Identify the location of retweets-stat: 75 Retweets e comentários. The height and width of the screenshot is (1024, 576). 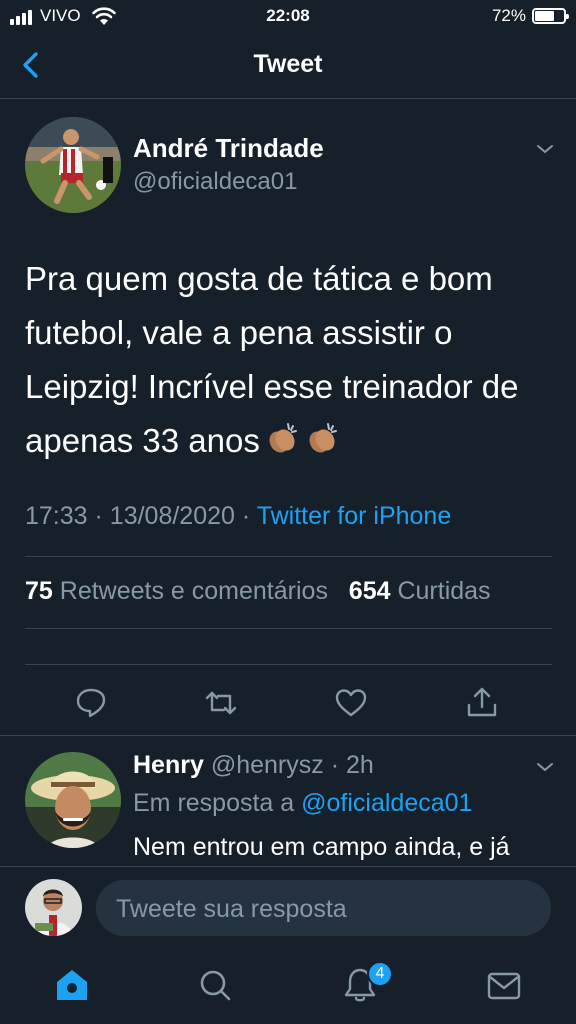
(176, 591).